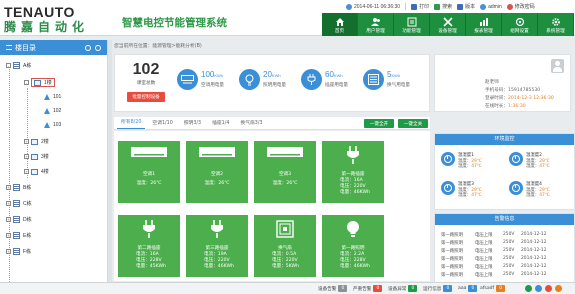 This screenshot has height=294, width=575. I want to click on tab-fan: 换气扇3/3, so click(251, 124).